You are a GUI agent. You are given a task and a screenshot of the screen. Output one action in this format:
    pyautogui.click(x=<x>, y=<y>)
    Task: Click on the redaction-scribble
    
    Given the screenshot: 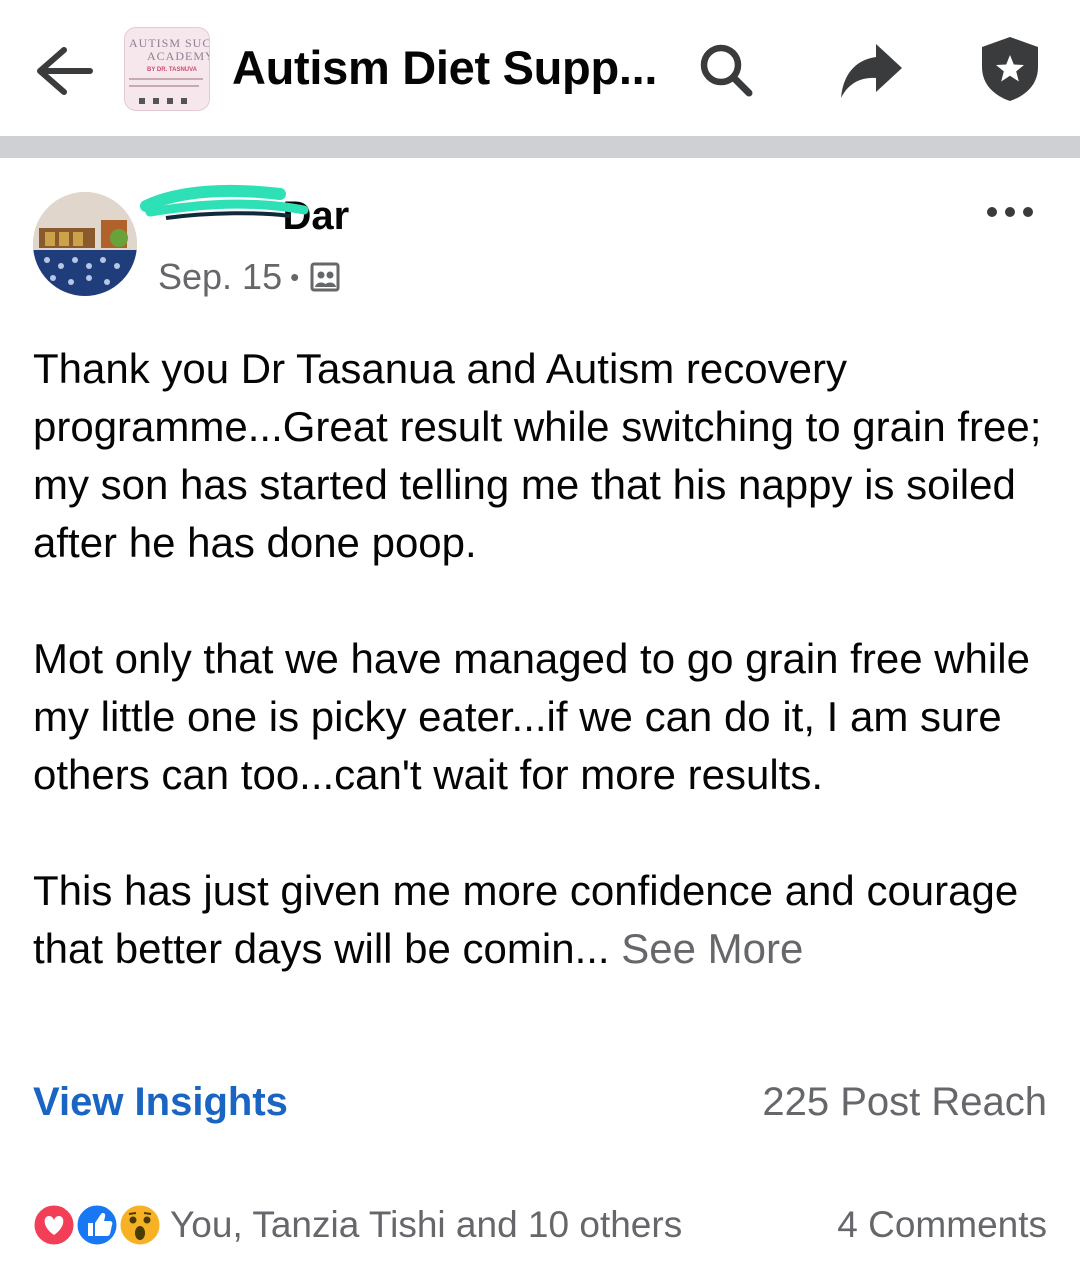 What is the action you would take?
    pyautogui.click(x=224, y=202)
    